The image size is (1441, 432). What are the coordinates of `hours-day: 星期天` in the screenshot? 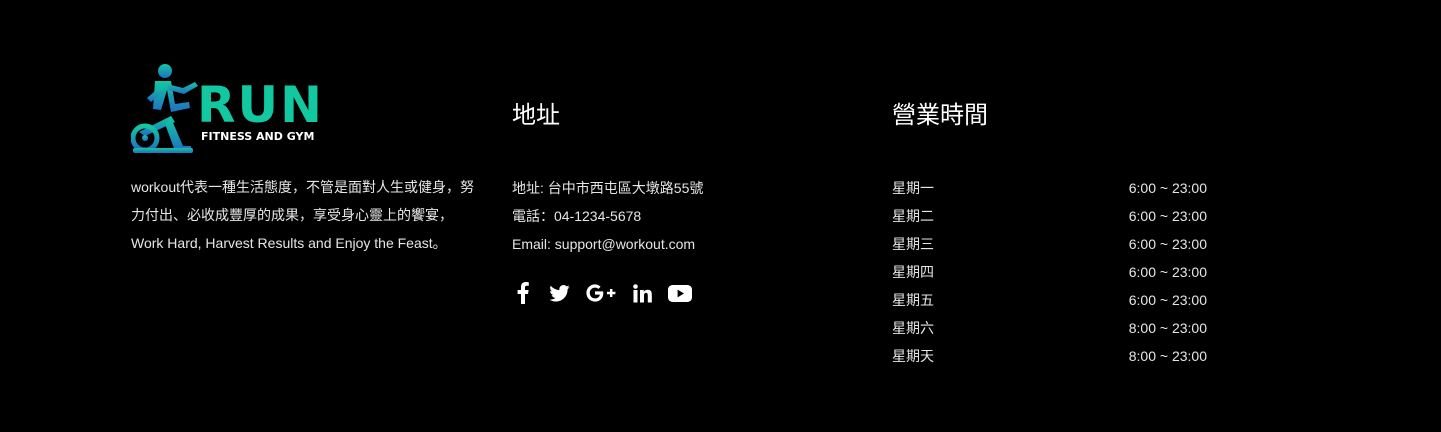 It's located at (913, 356).